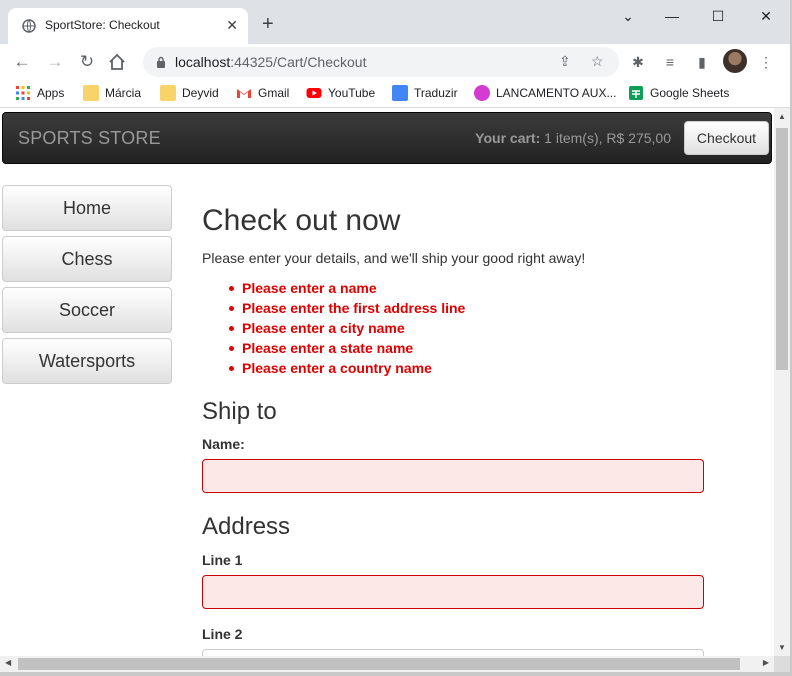 Image resolution: width=792 pixels, height=676 pixels. What do you see at coordinates (87, 208) in the screenshot?
I see `category-home-button: Home` at bounding box center [87, 208].